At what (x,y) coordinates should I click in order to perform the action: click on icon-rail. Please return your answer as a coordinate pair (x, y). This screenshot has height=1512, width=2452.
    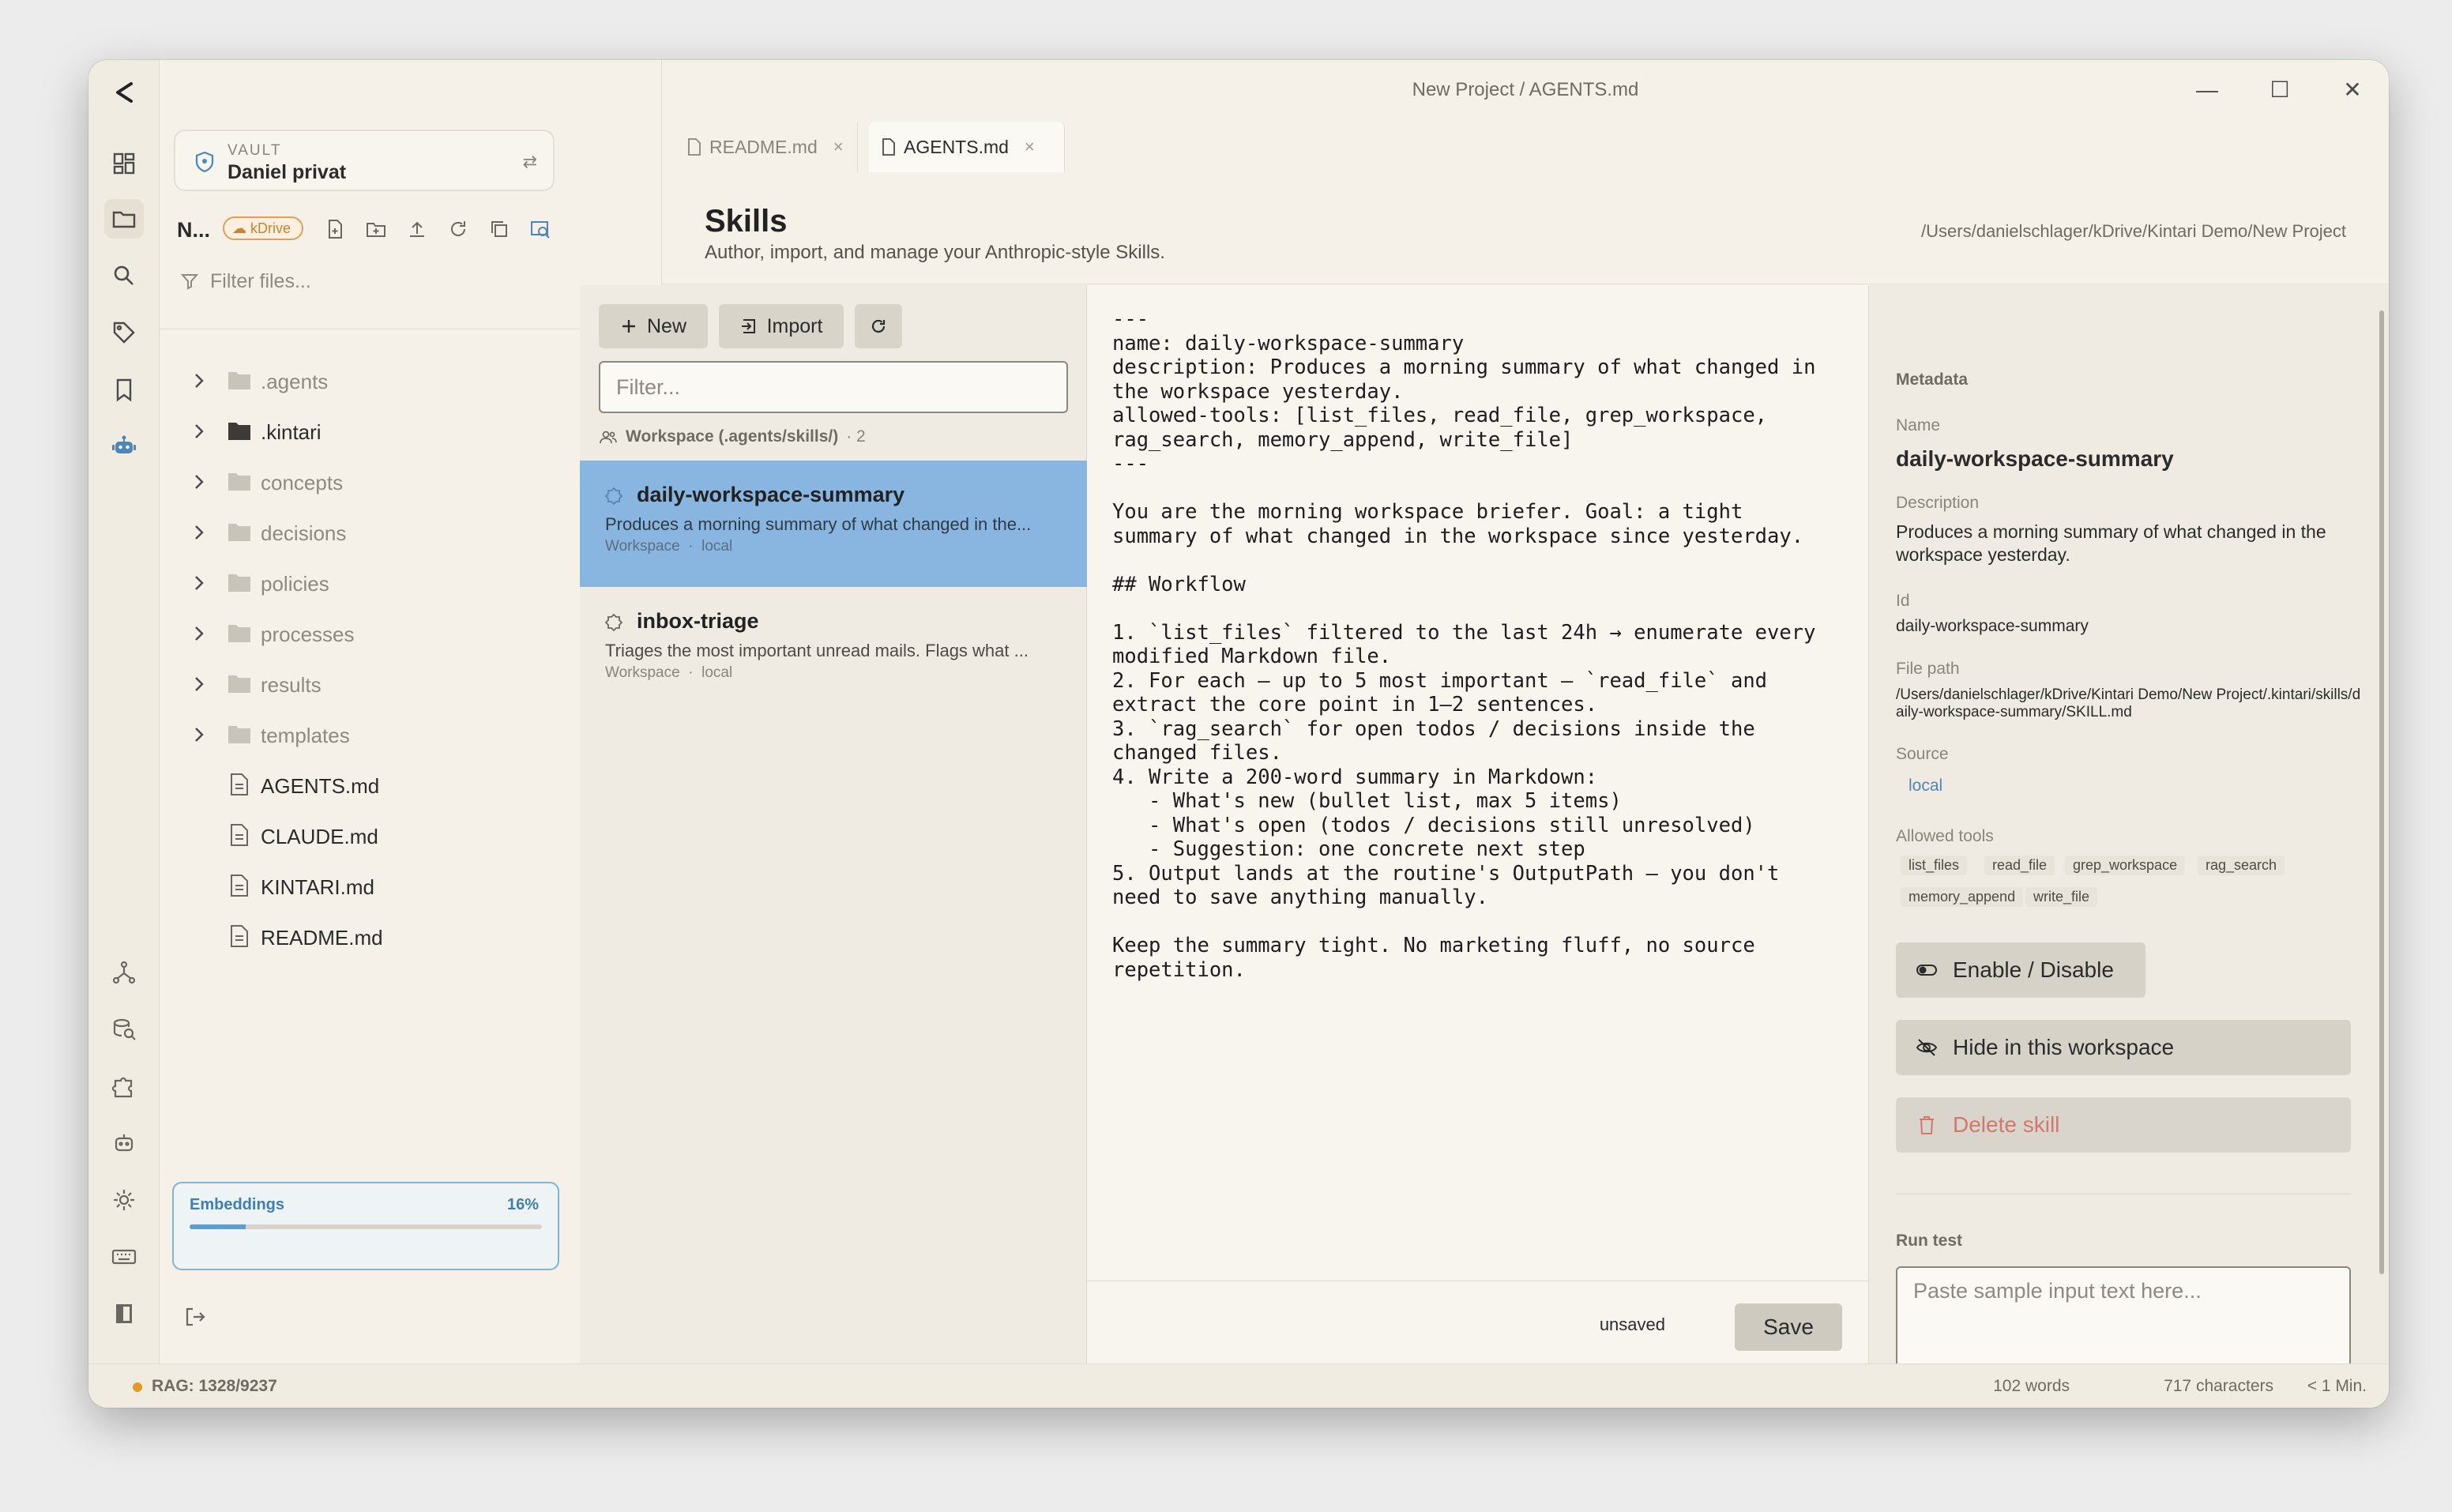
    Looking at the image, I should click on (124, 711).